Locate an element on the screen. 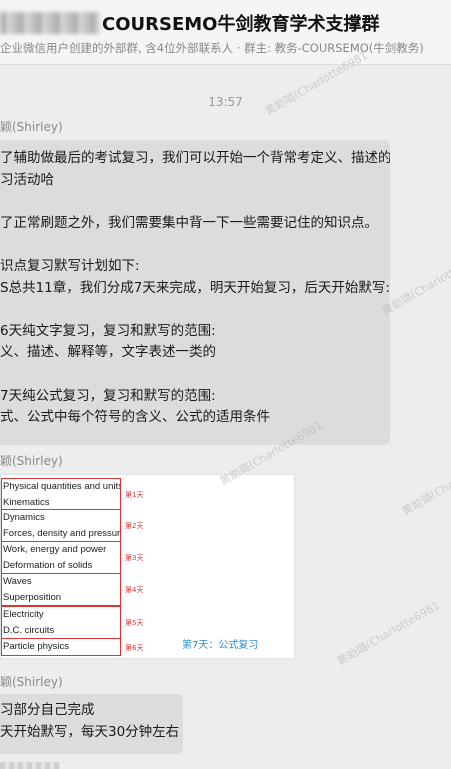  day-label: 第1天 is located at coordinates (134, 495).